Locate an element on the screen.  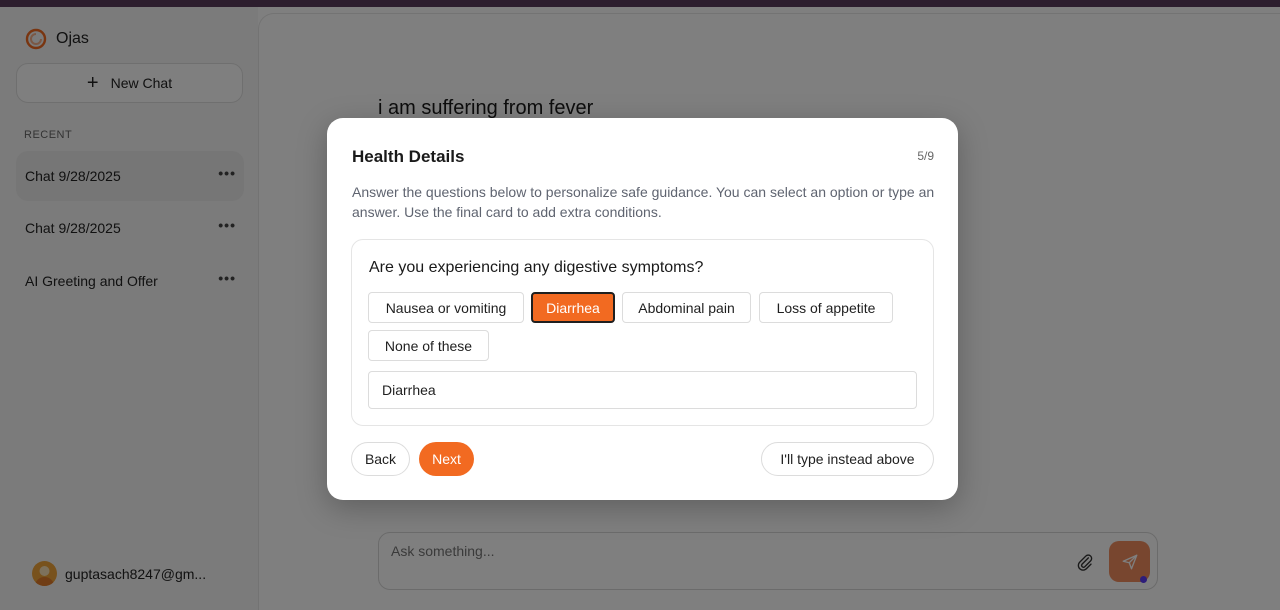
next-button: Next is located at coordinates (446, 459).